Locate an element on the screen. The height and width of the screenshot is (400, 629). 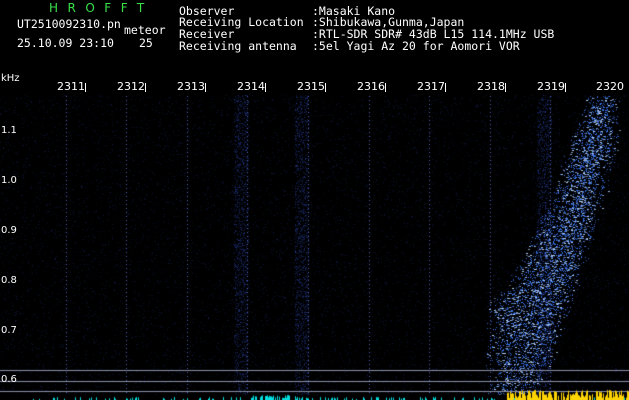
observation-datetime: 25.10.09 23:10 is located at coordinates (65, 43).